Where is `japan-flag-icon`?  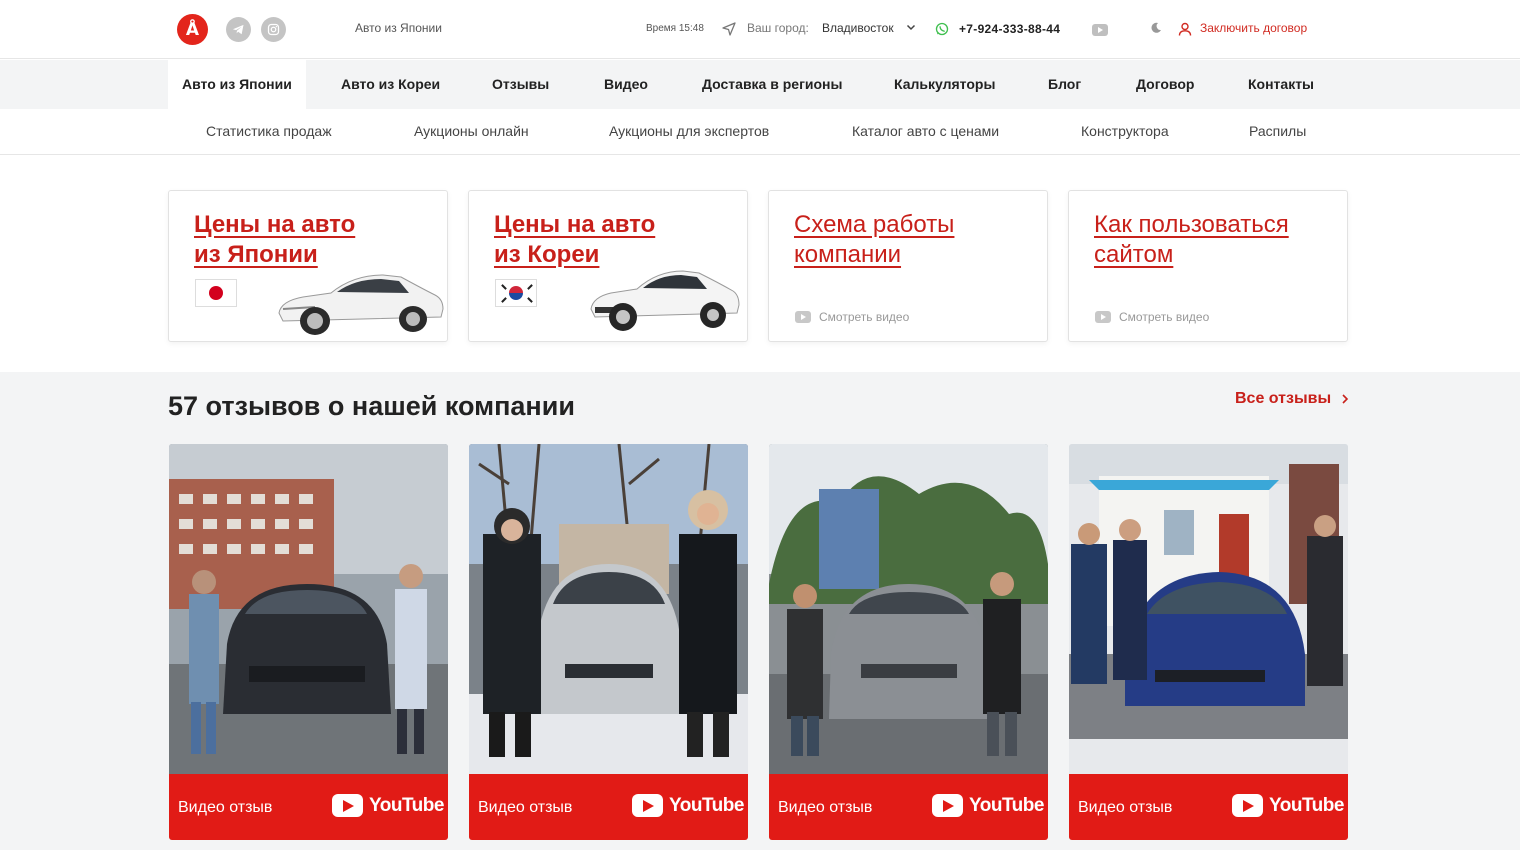 japan-flag-icon is located at coordinates (216, 293).